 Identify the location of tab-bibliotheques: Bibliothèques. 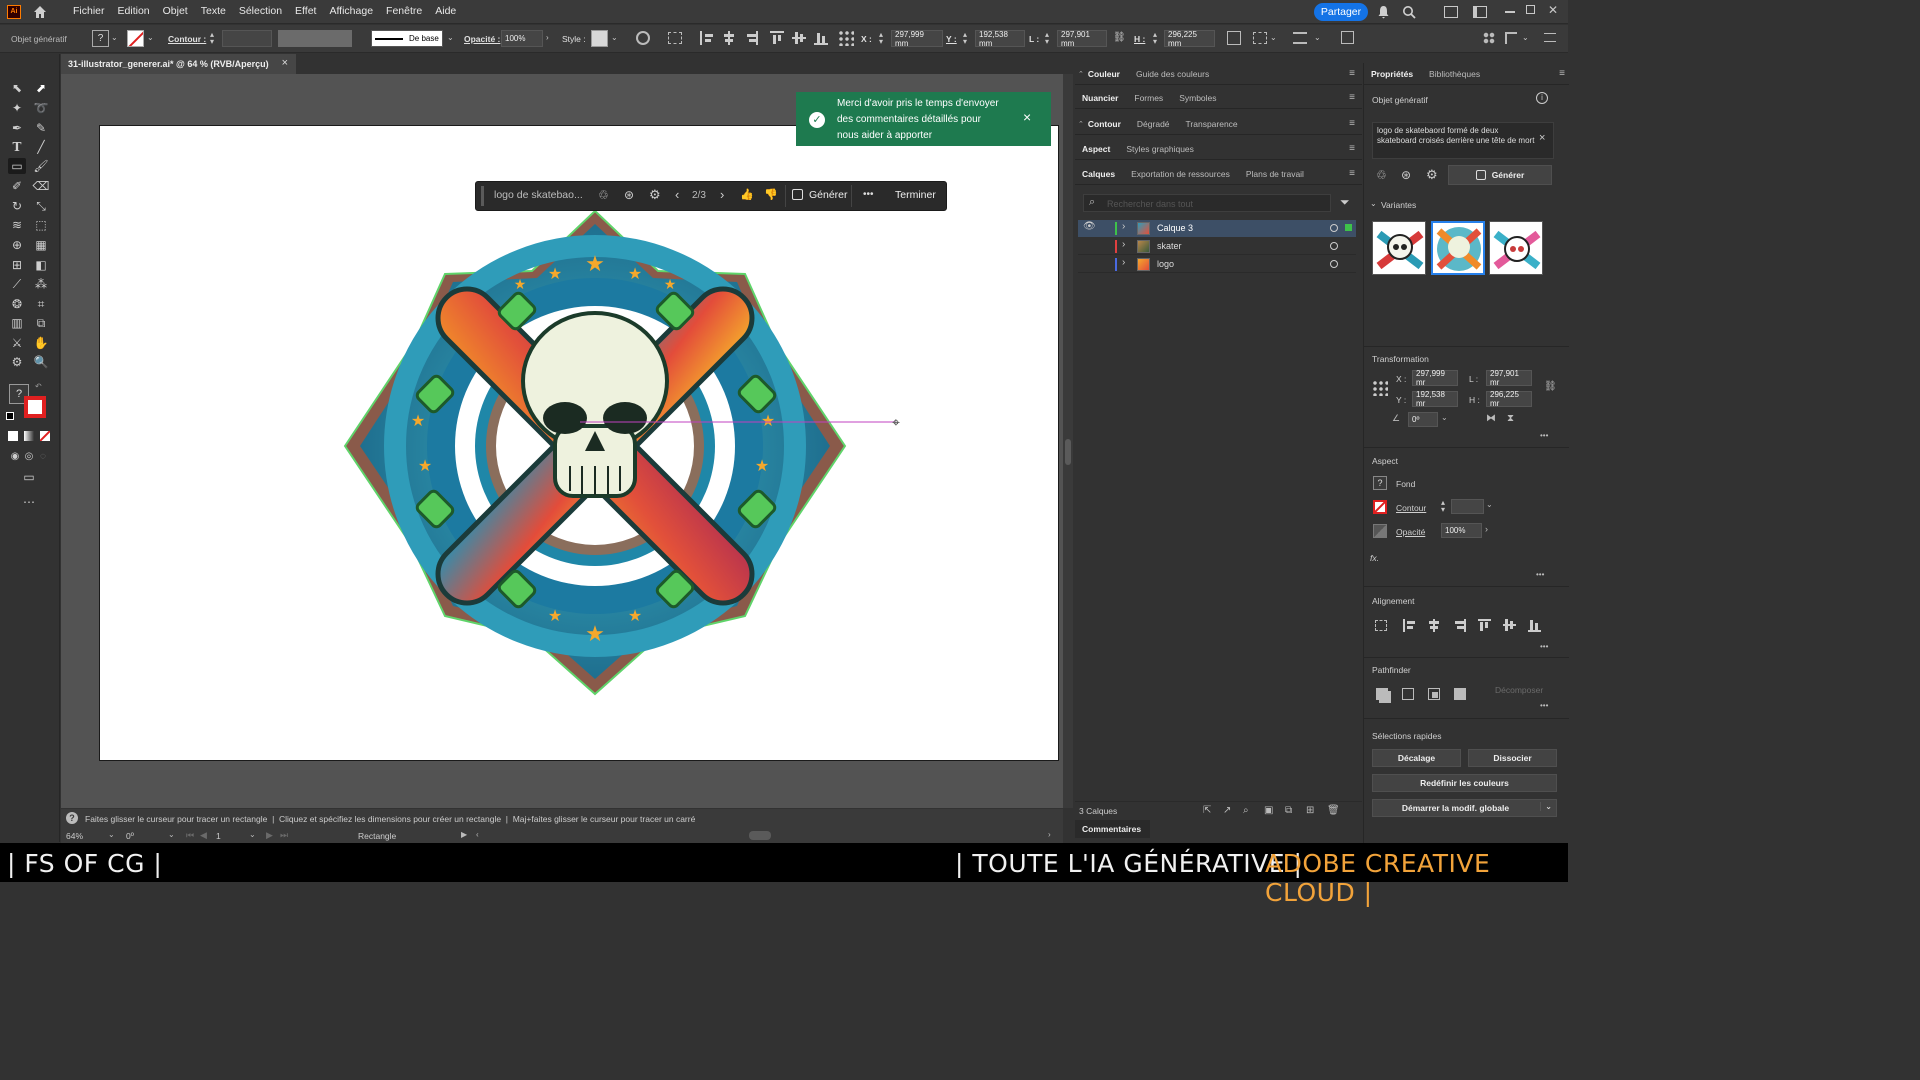
(1454, 74).